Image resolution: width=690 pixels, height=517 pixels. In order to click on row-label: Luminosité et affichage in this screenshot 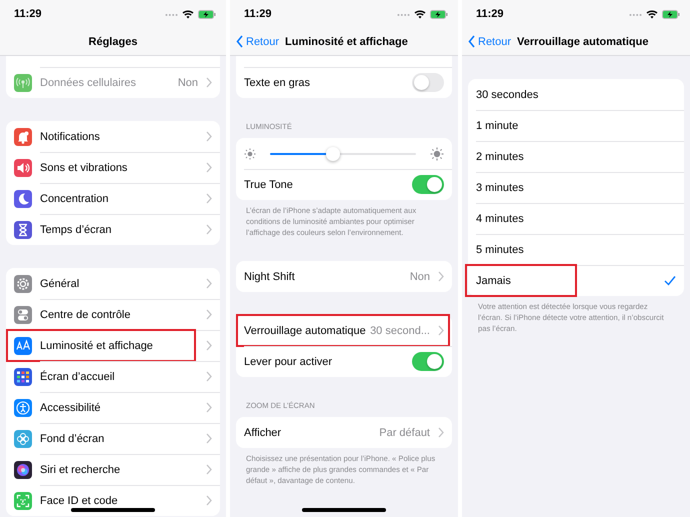, I will do `click(119, 346)`.